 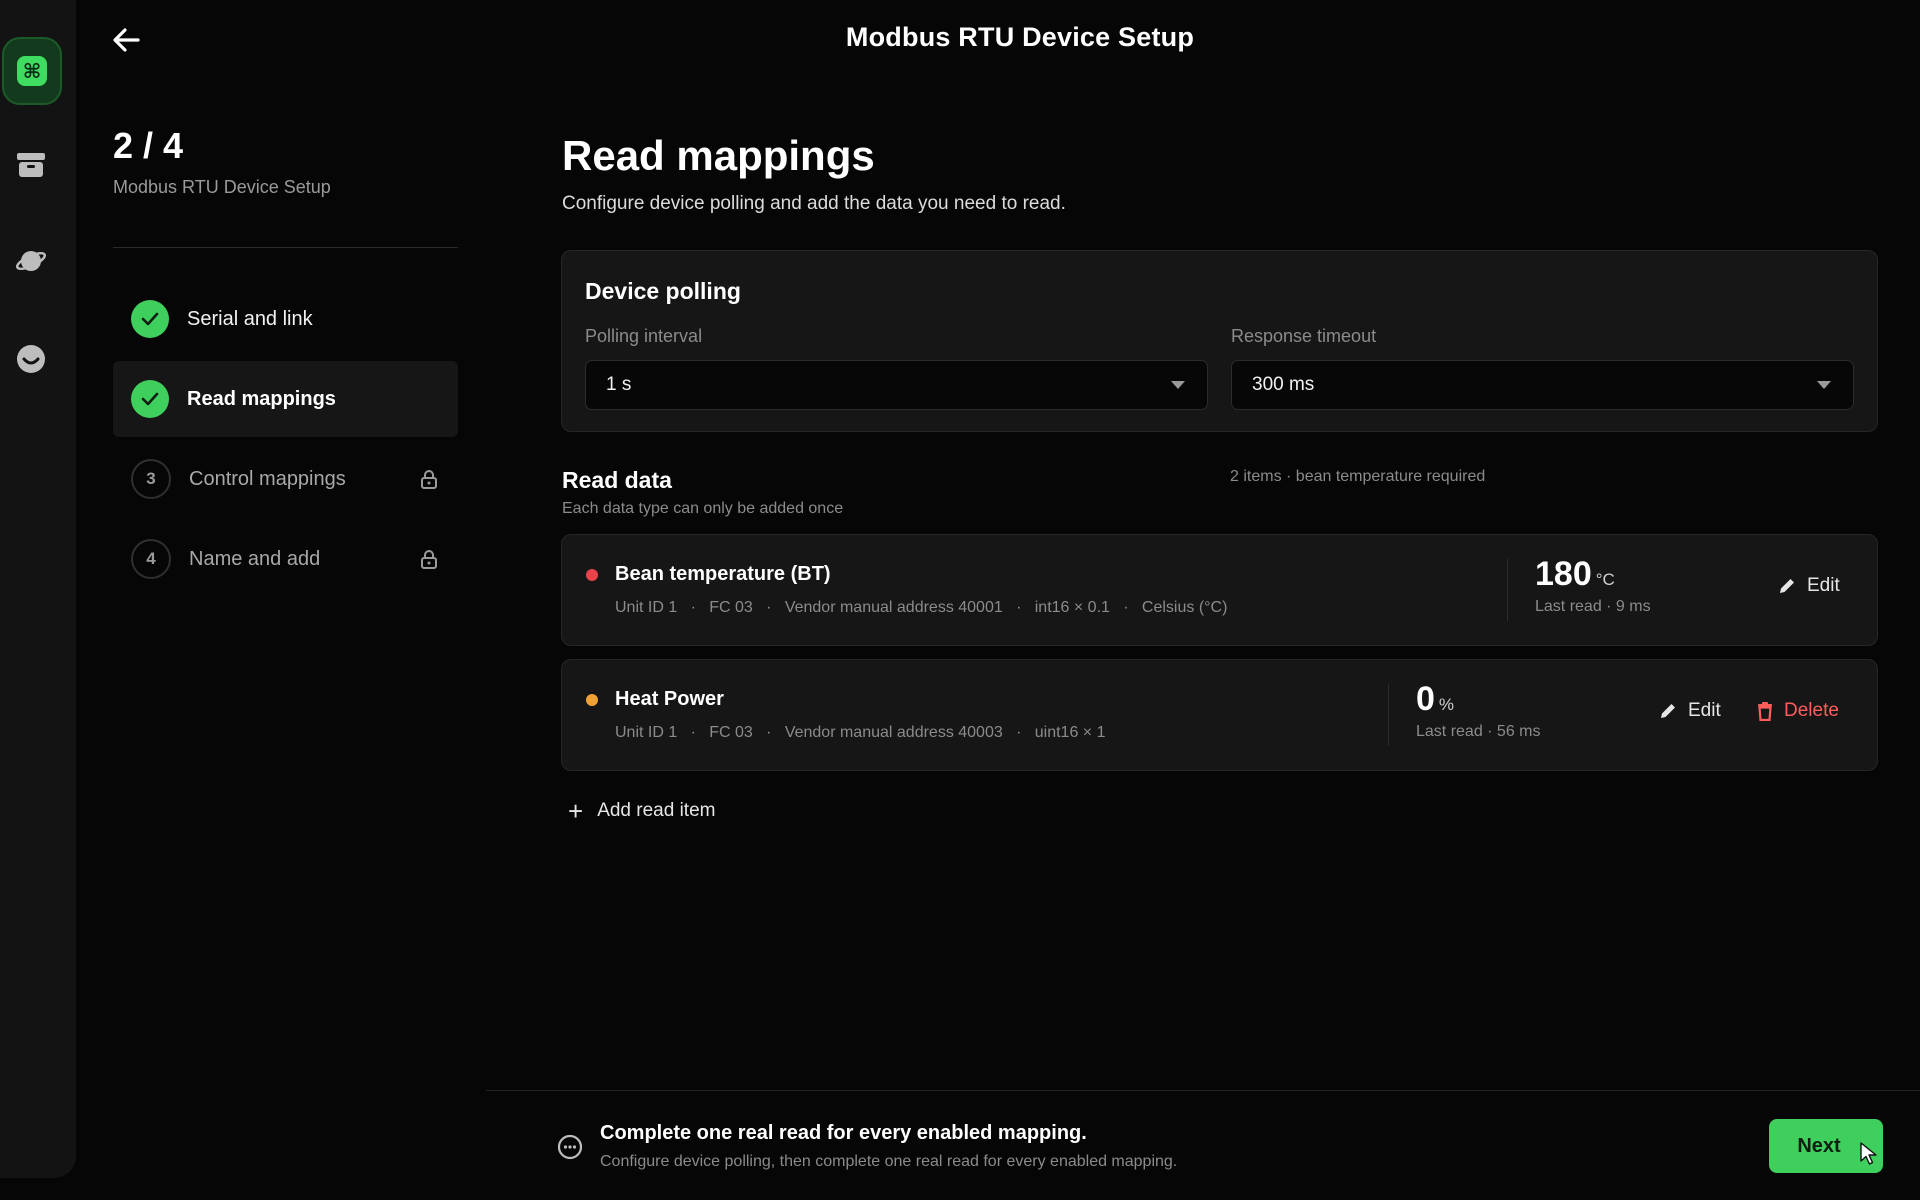 What do you see at coordinates (1819, 1145) in the screenshot?
I see `next-label: Next` at bounding box center [1819, 1145].